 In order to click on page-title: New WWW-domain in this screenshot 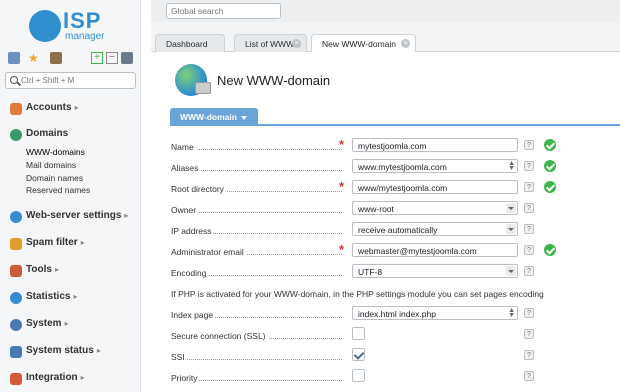, I will do `click(274, 80)`.